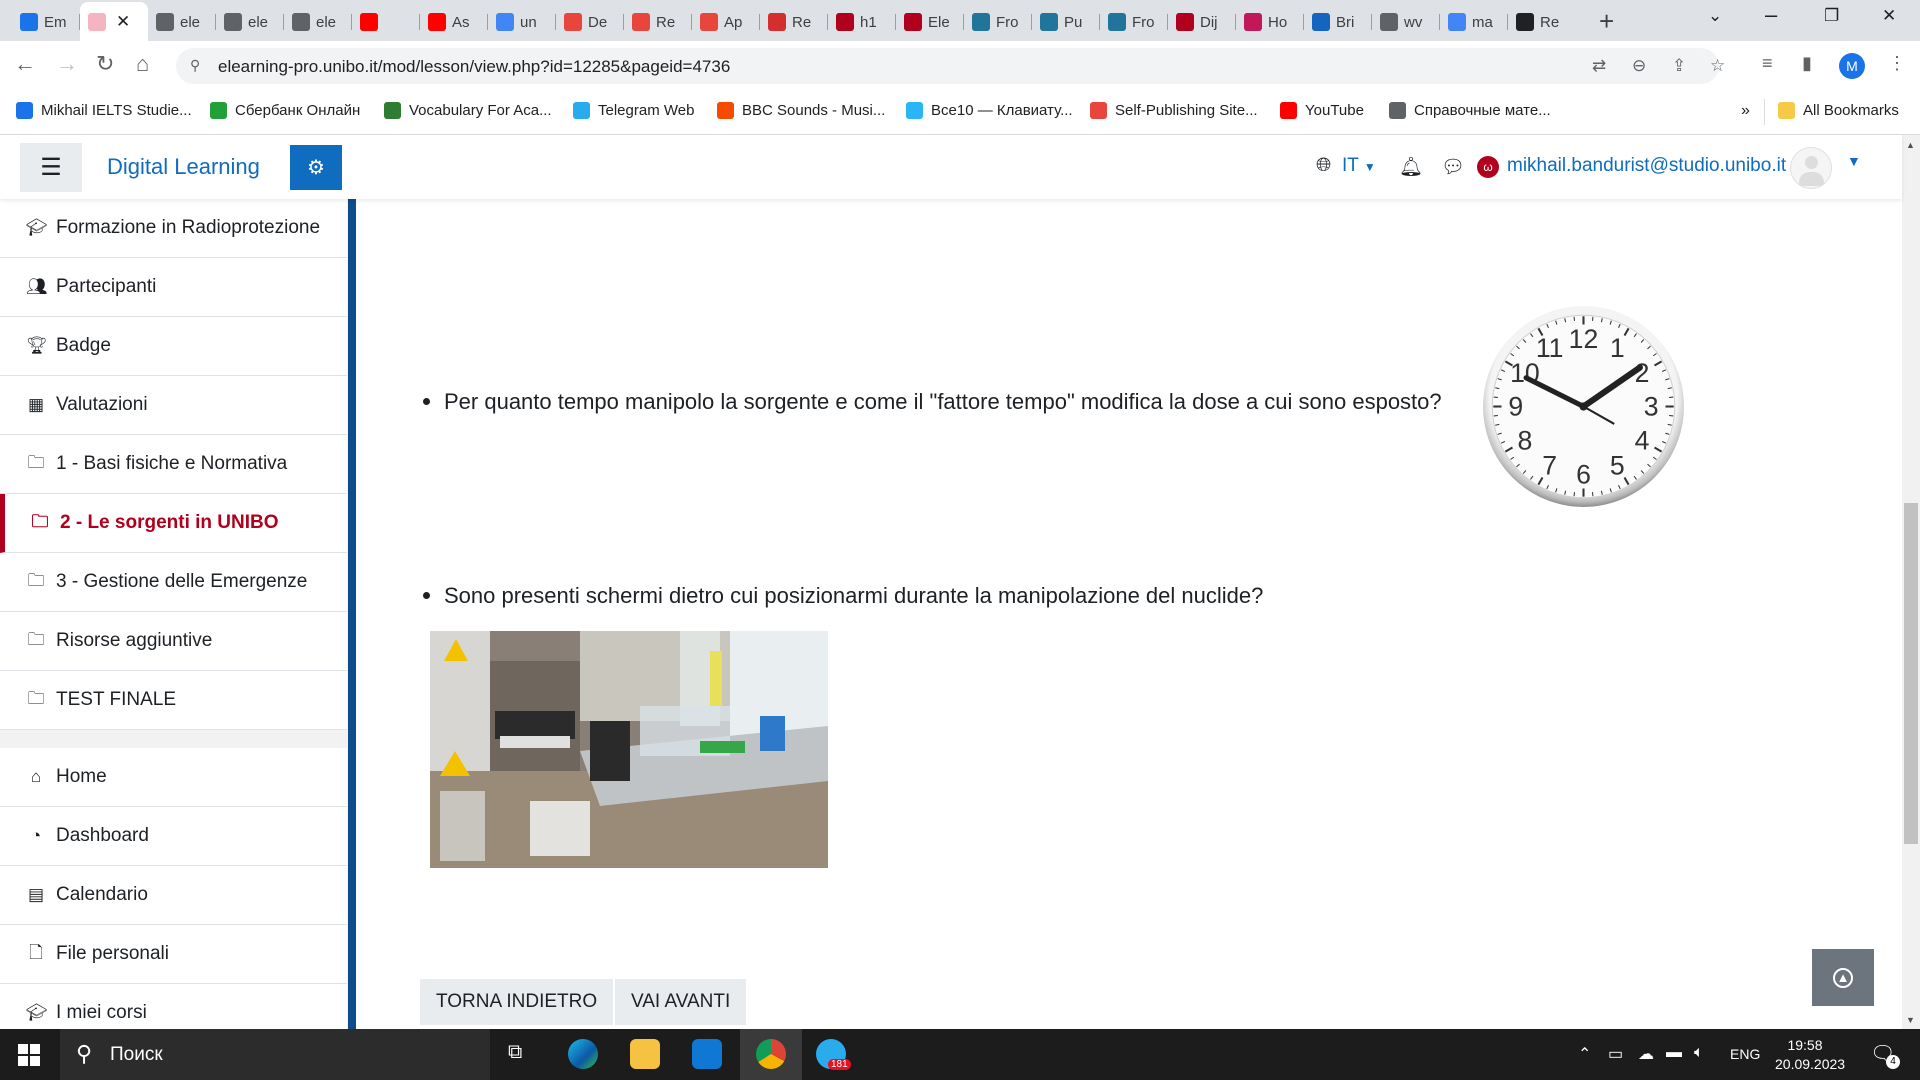  Describe the element at coordinates (195, 65) in the screenshot. I see `site-info-icon: ⚲` at that location.